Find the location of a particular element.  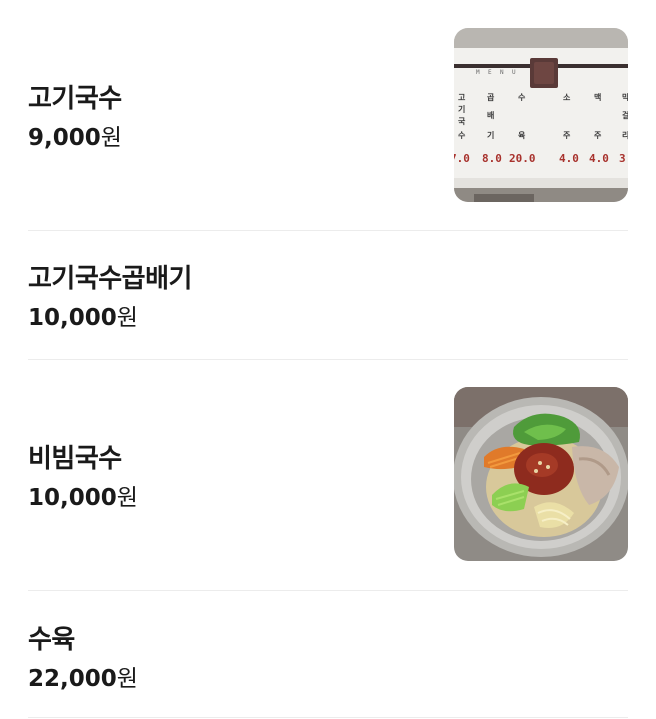

board-letter: U is located at coordinates (514, 72).